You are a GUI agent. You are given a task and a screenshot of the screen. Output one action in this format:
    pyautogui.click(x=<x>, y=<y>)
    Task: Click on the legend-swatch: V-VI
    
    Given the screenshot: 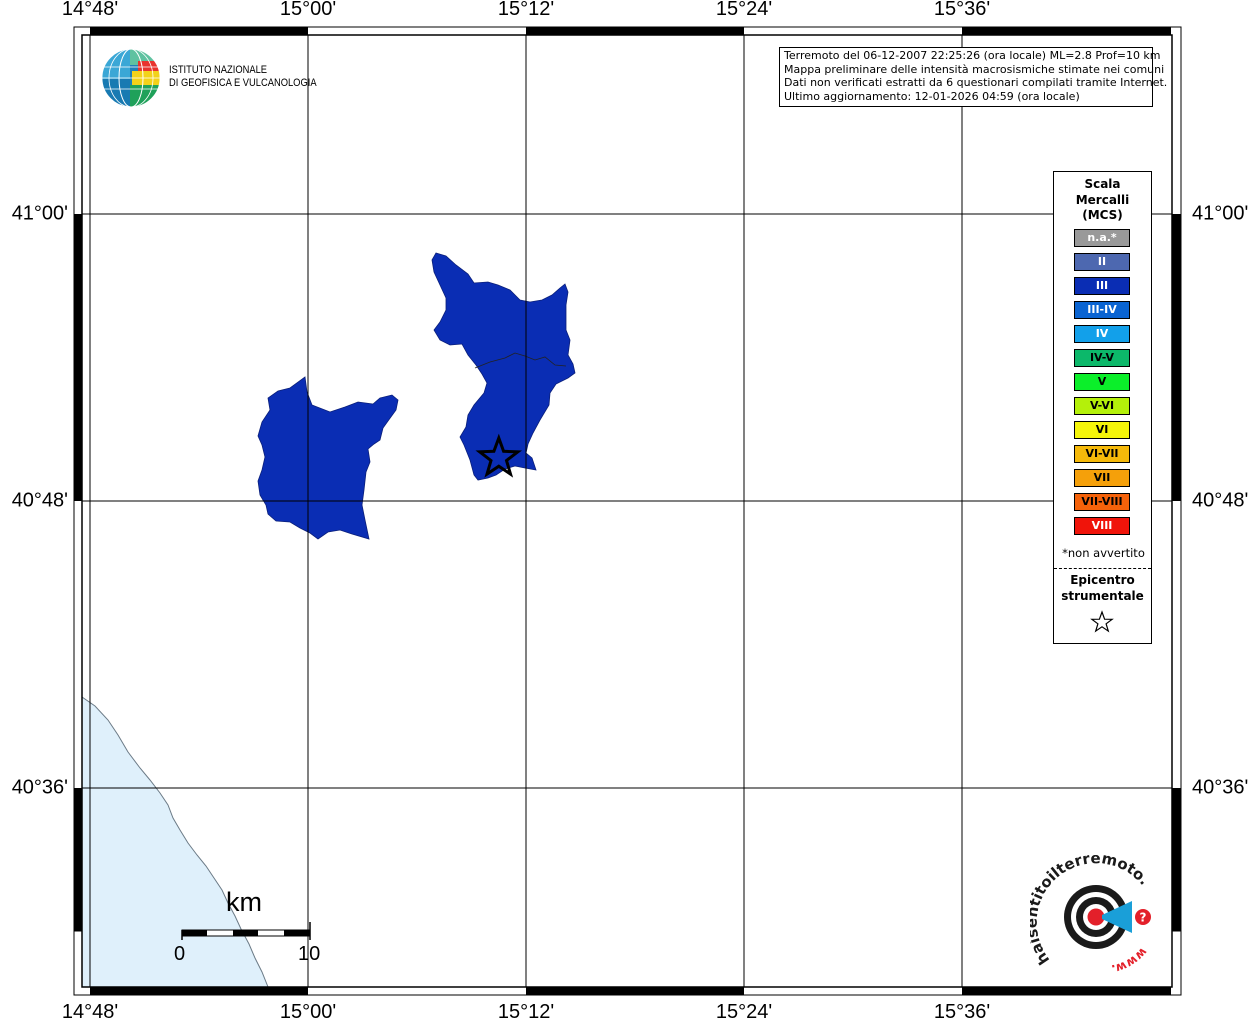 What is the action you would take?
    pyautogui.click(x=1102, y=406)
    